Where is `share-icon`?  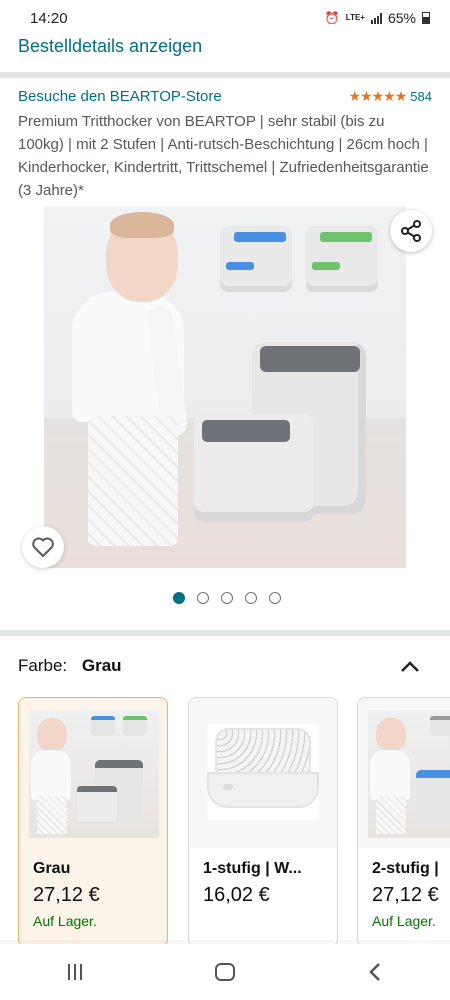 share-icon is located at coordinates (411, 231).